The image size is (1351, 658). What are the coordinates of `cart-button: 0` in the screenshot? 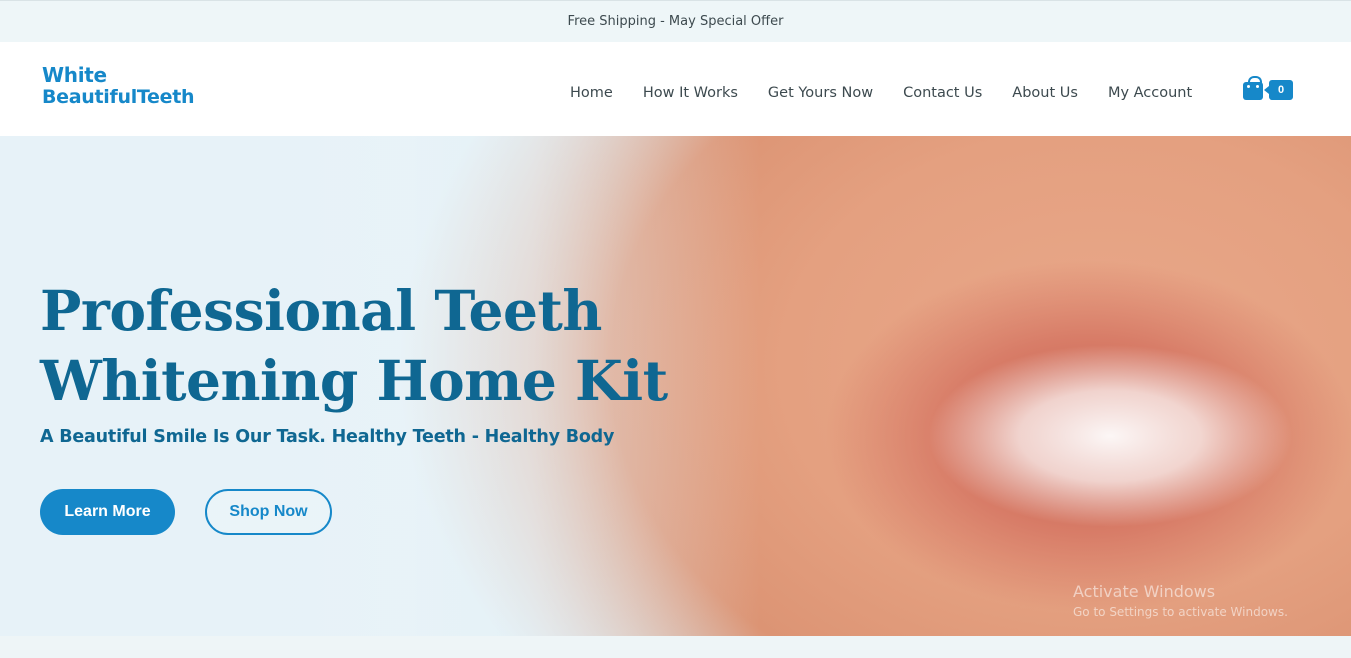 It's located at (1269, 89).